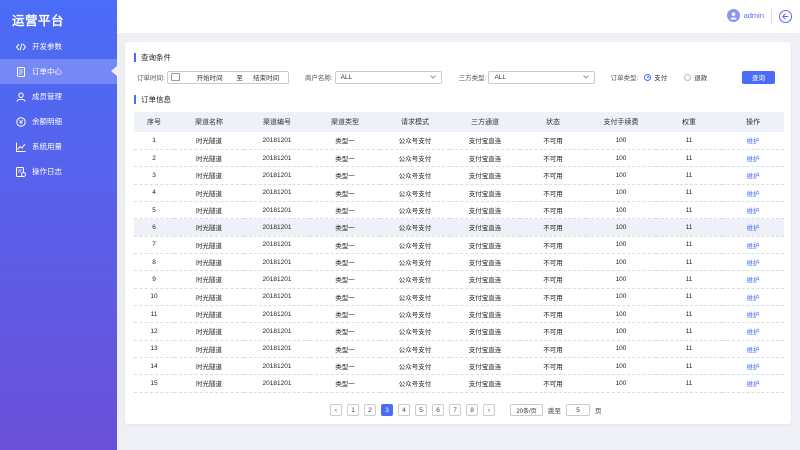 This screenshot has width=800, height=450. What do you see at coordinates (154, 297) in the screenshot?
I see `table-cell: 10` at bounding box center [154, 297].